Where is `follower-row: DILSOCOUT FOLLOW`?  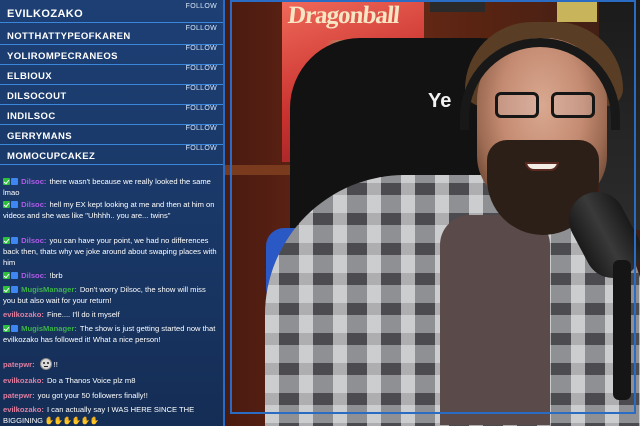 follower-row: DILSOCOUT FOLLOW is located at coordinates (111, 94).